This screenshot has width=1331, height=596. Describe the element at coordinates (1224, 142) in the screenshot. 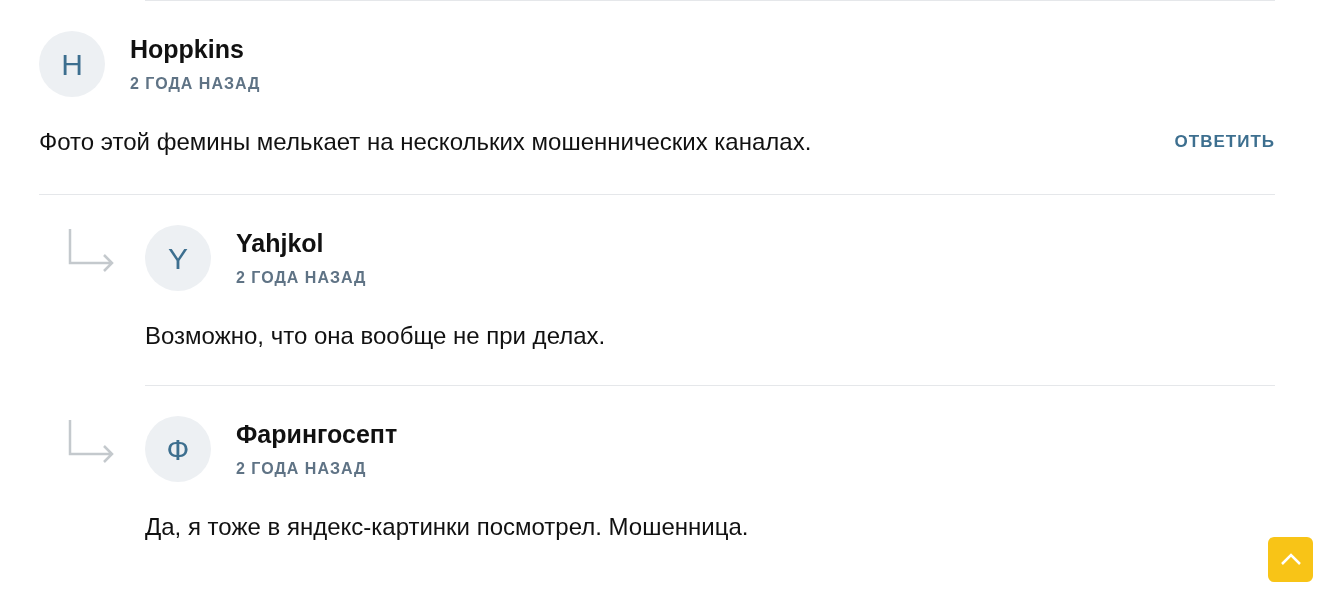

I see `reply-link: ОТВЕТИТЬ` at that location.